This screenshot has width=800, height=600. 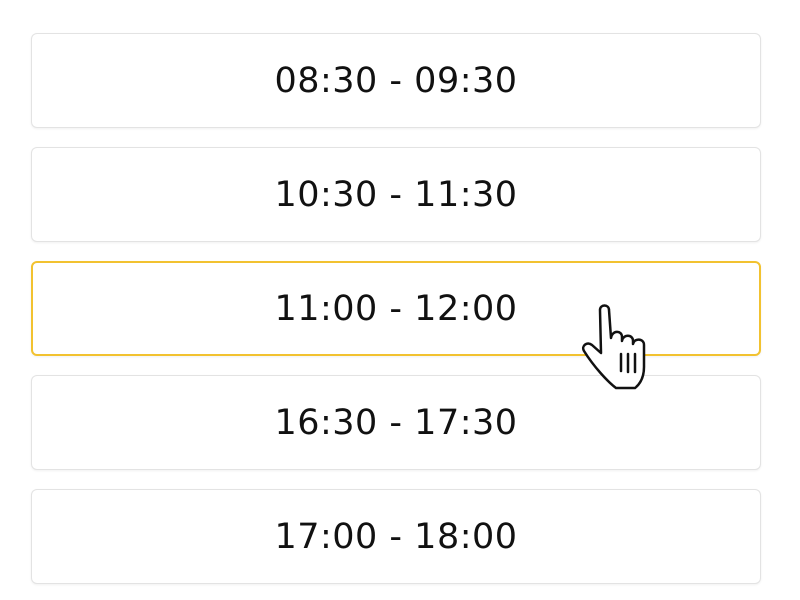 I want to click on time-slot-label: 16:30 - 17:30, so click(x=396, y=422).